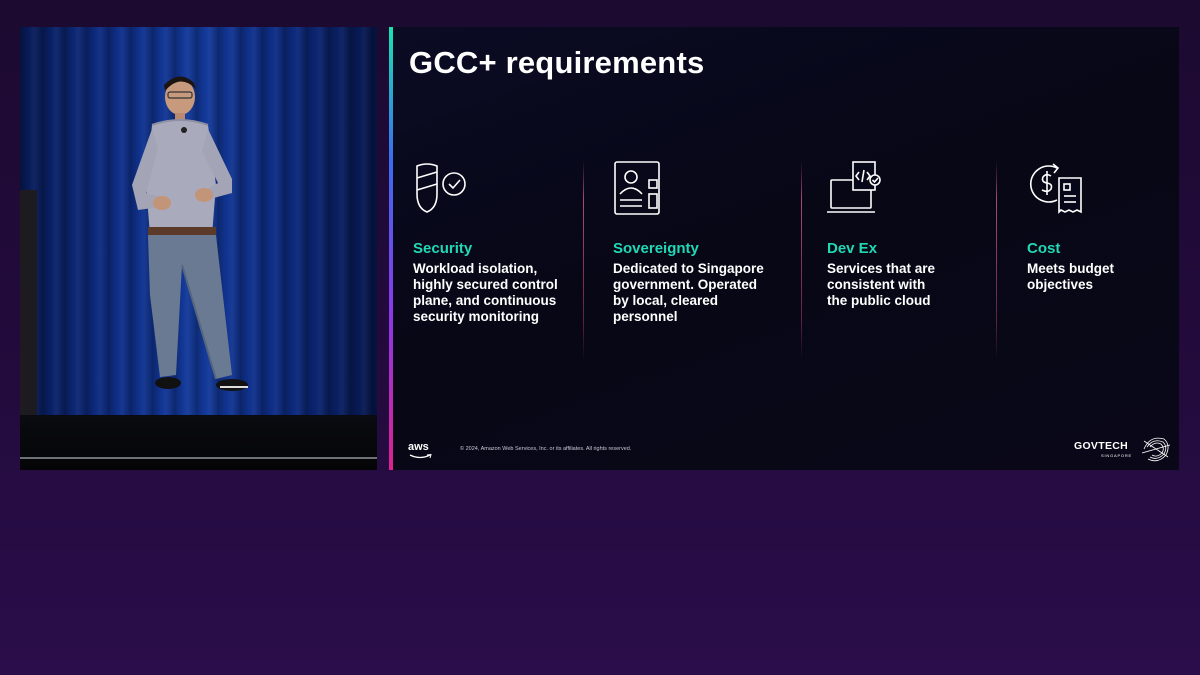 The height and width of the screenshot is (675, 1200). Describe the element at coordinates (852, 248) in the screenshot. I see `requirement-heading: Dev Ex` at that location.